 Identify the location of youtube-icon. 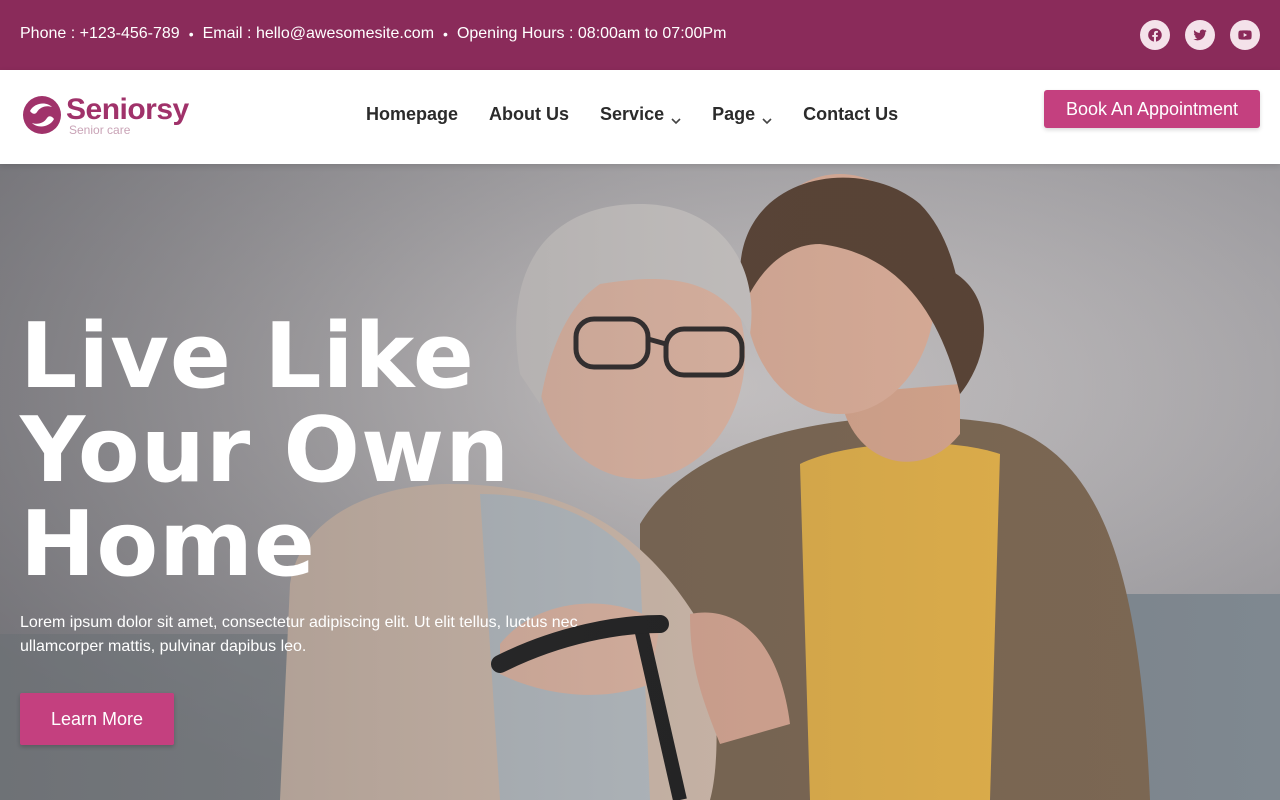
(1245, 35).